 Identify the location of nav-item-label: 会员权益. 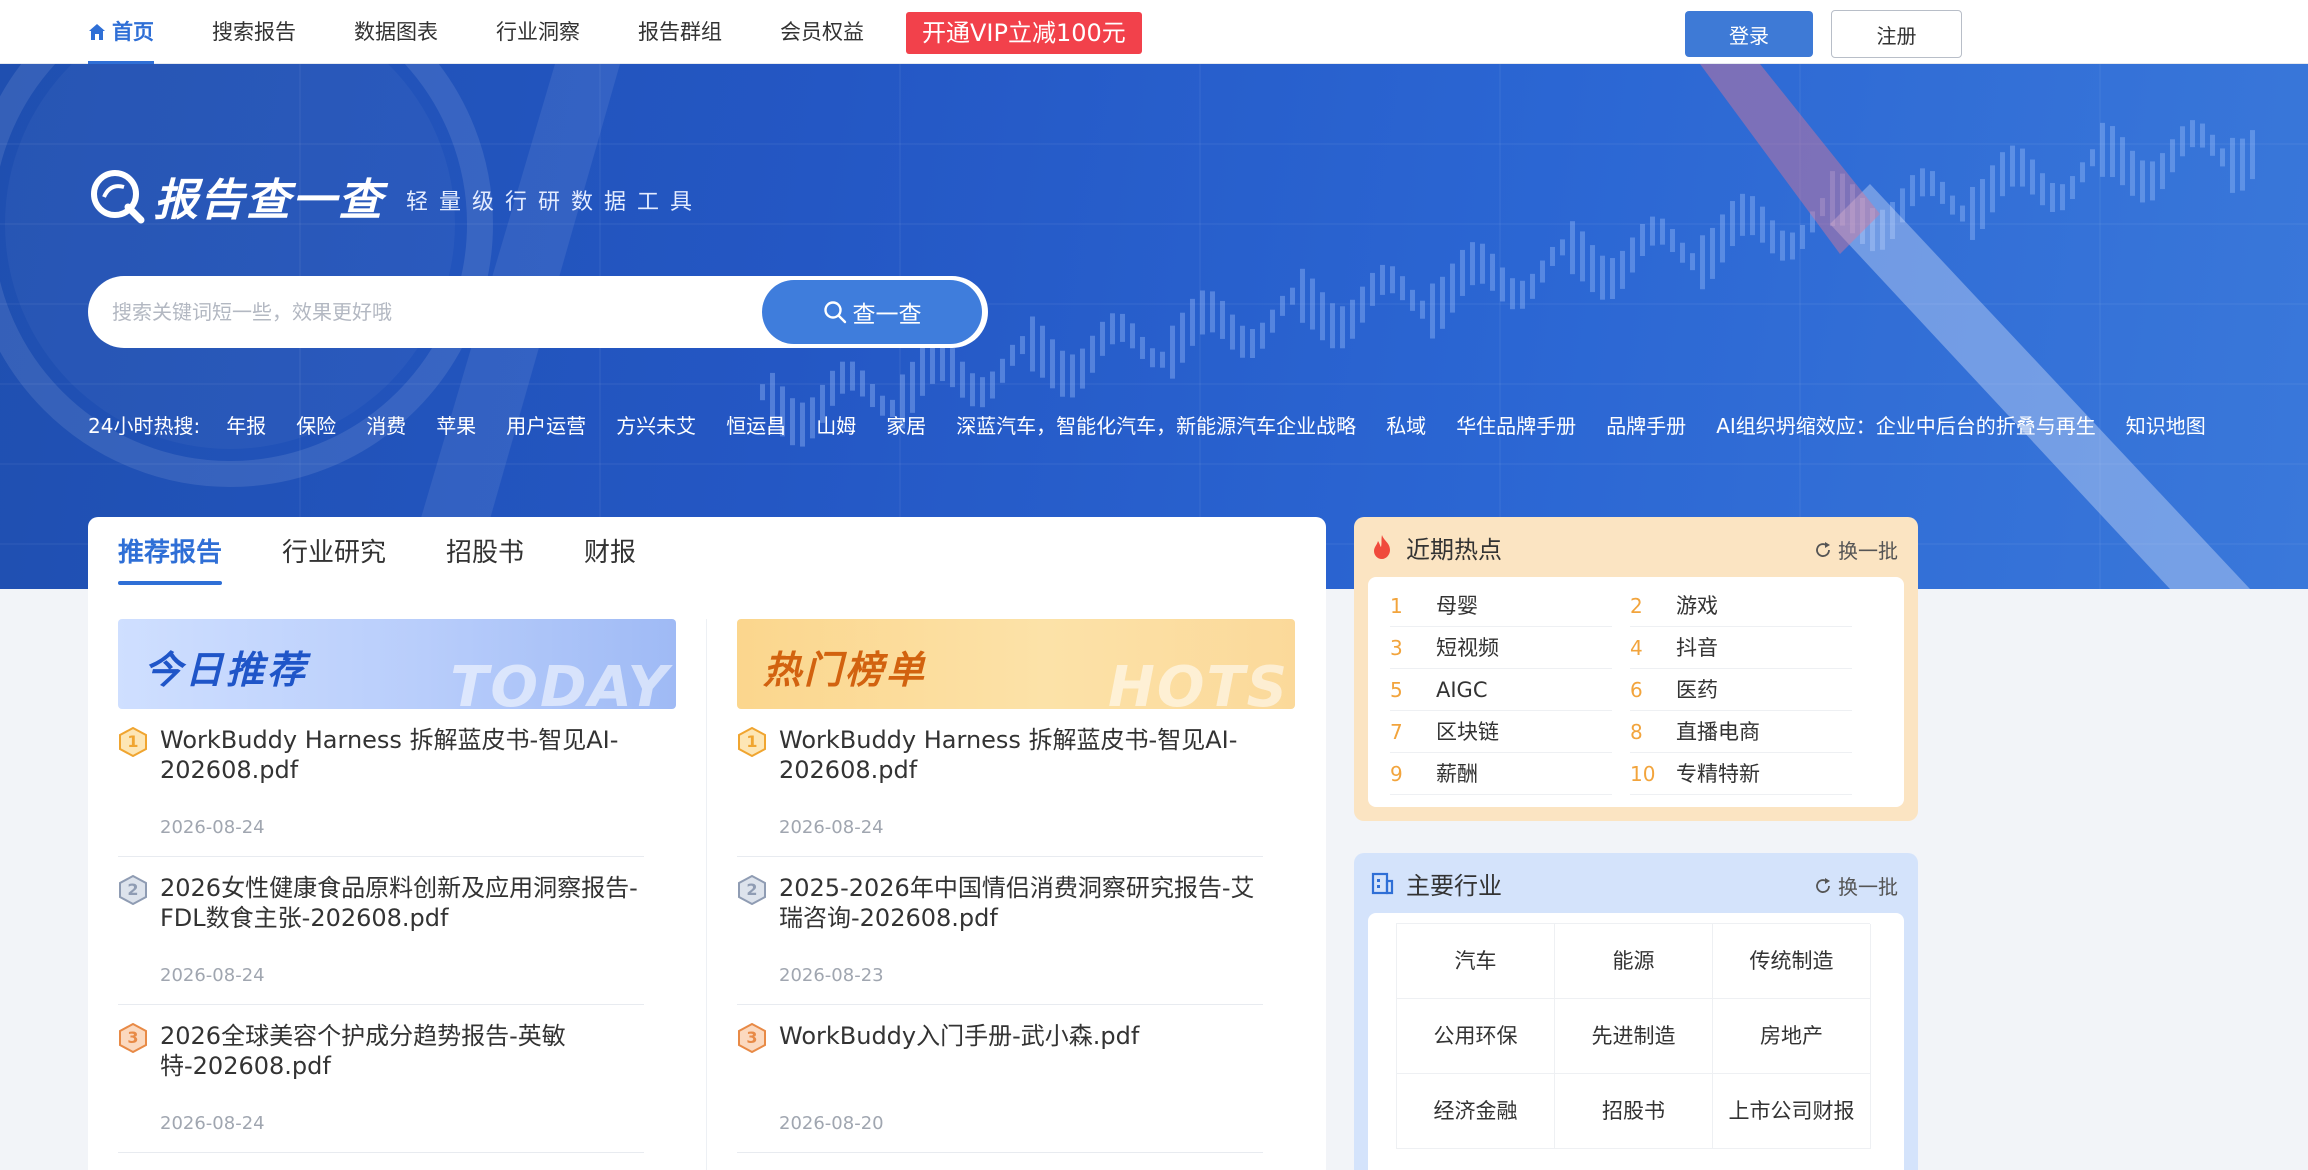
(822, 32).